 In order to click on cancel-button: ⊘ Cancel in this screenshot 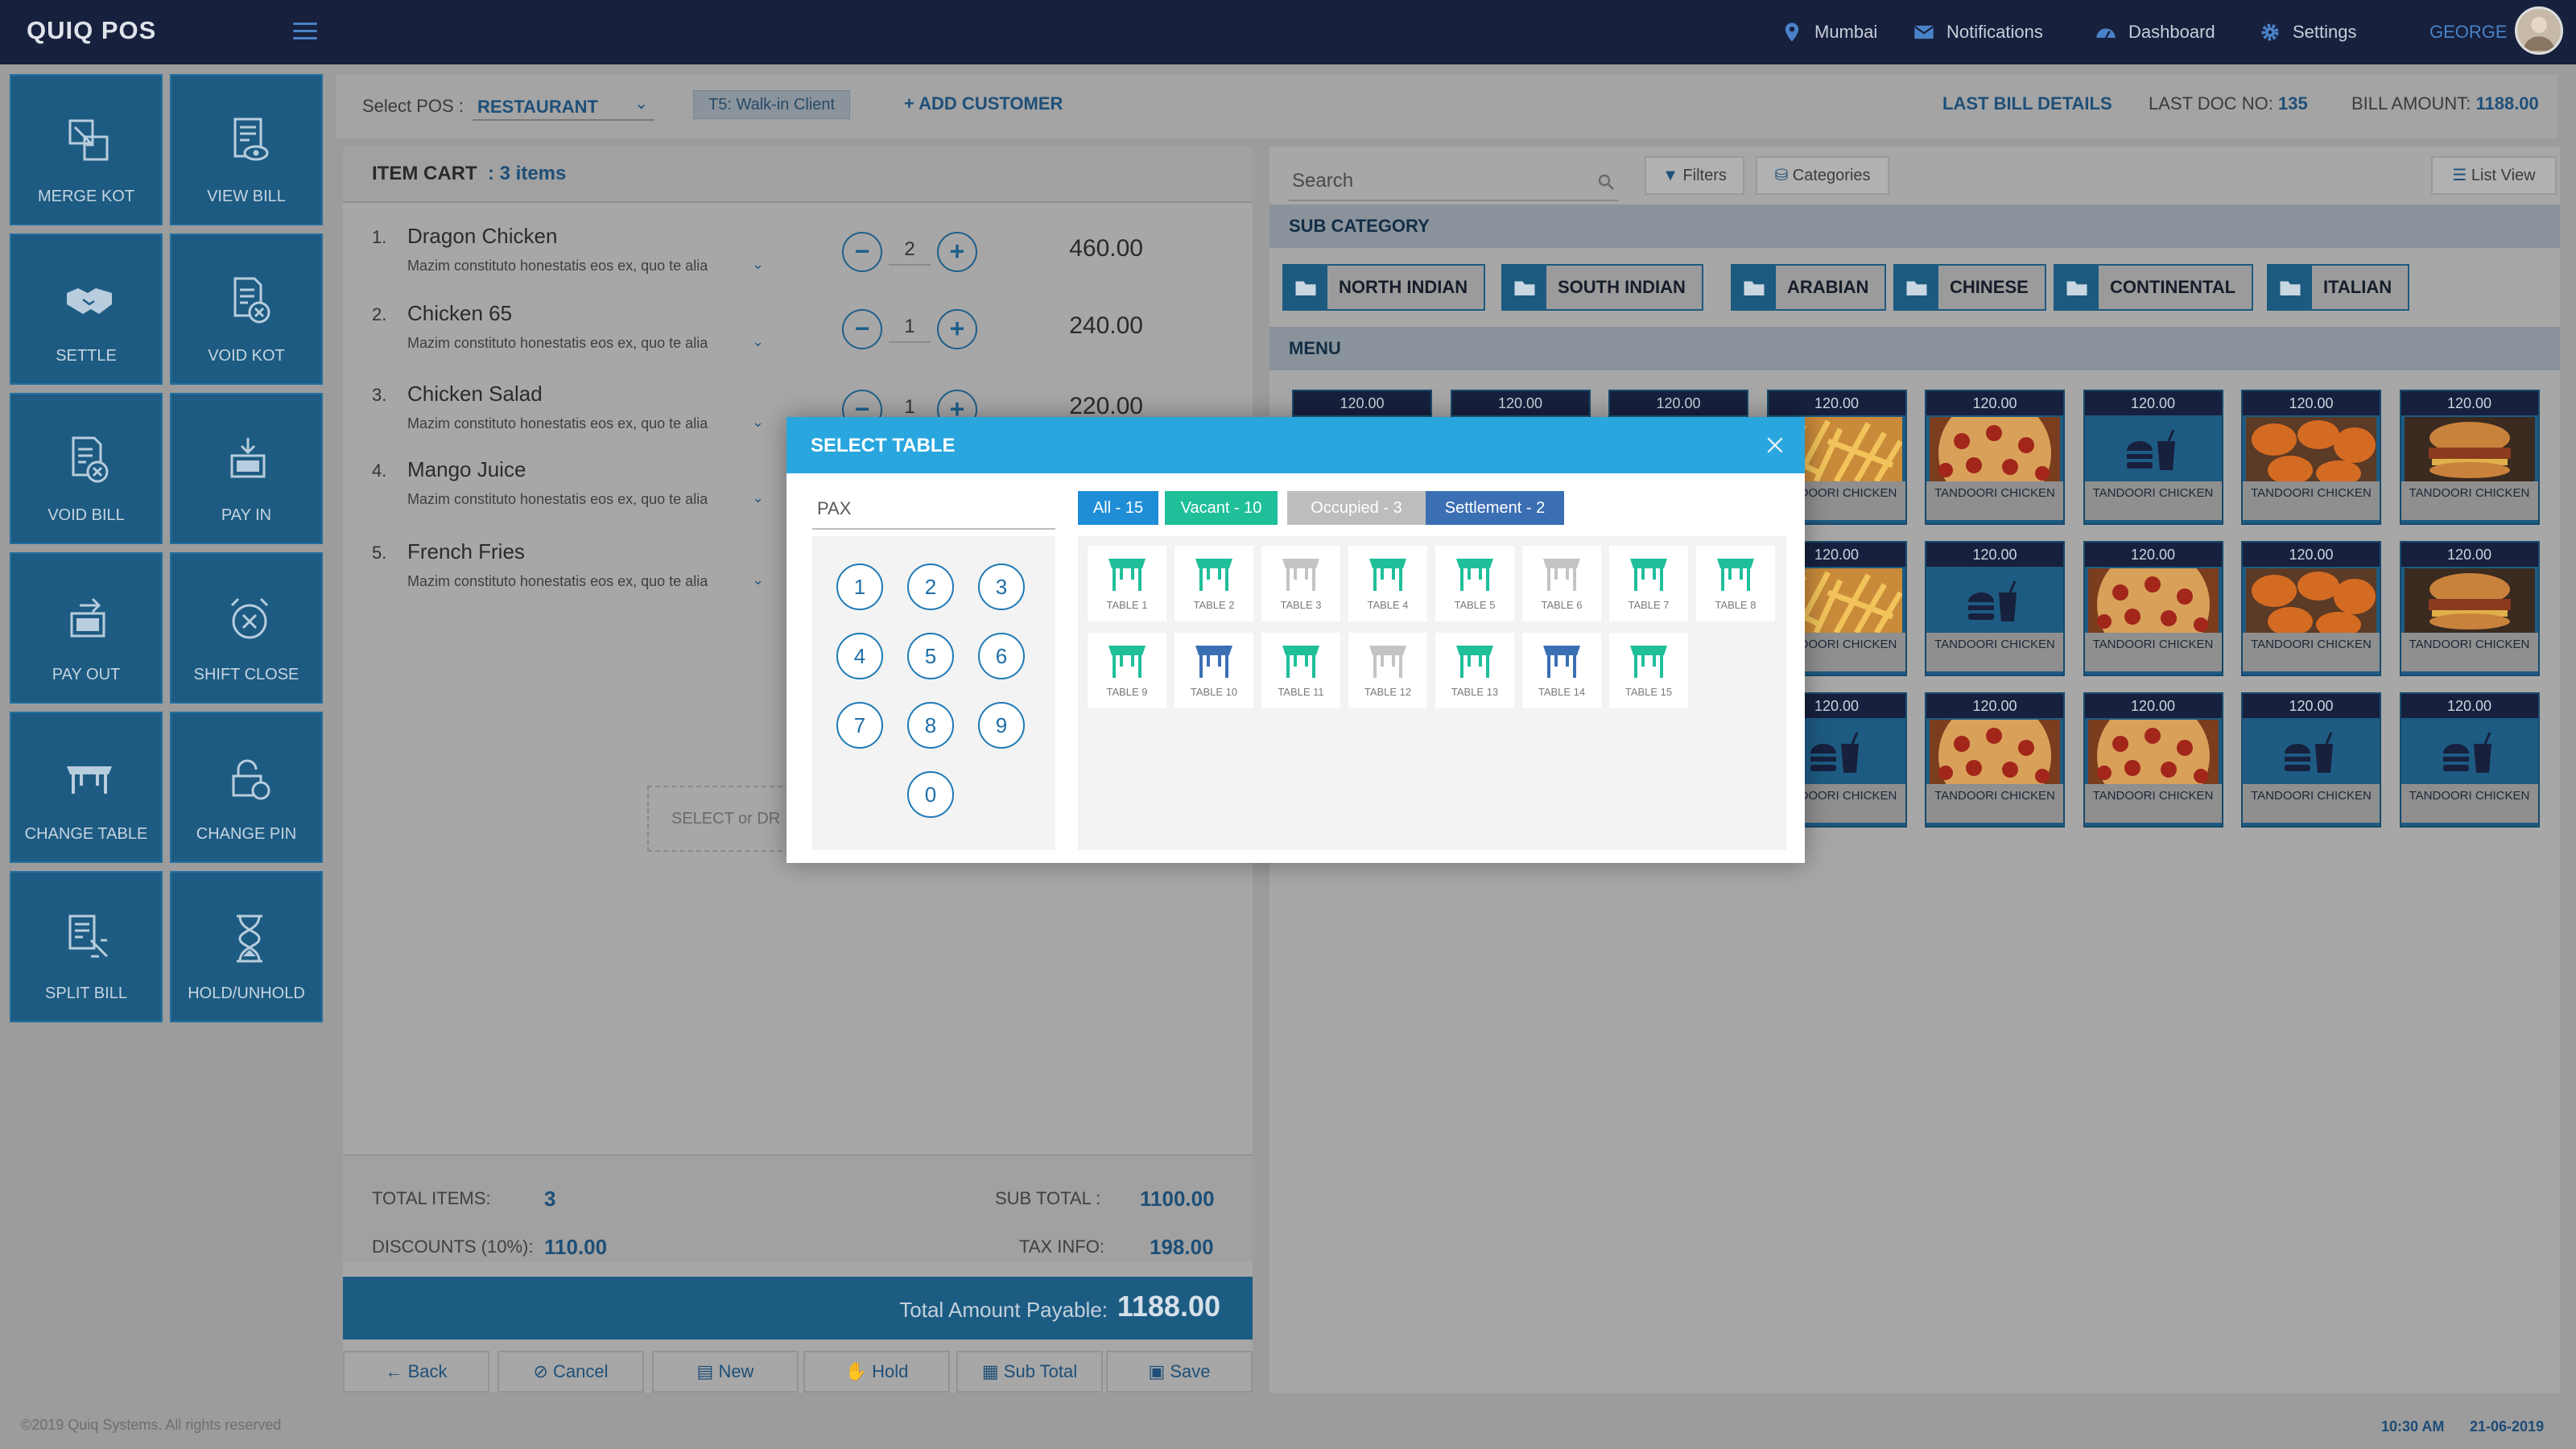, I will do `click(570, 1372)`.